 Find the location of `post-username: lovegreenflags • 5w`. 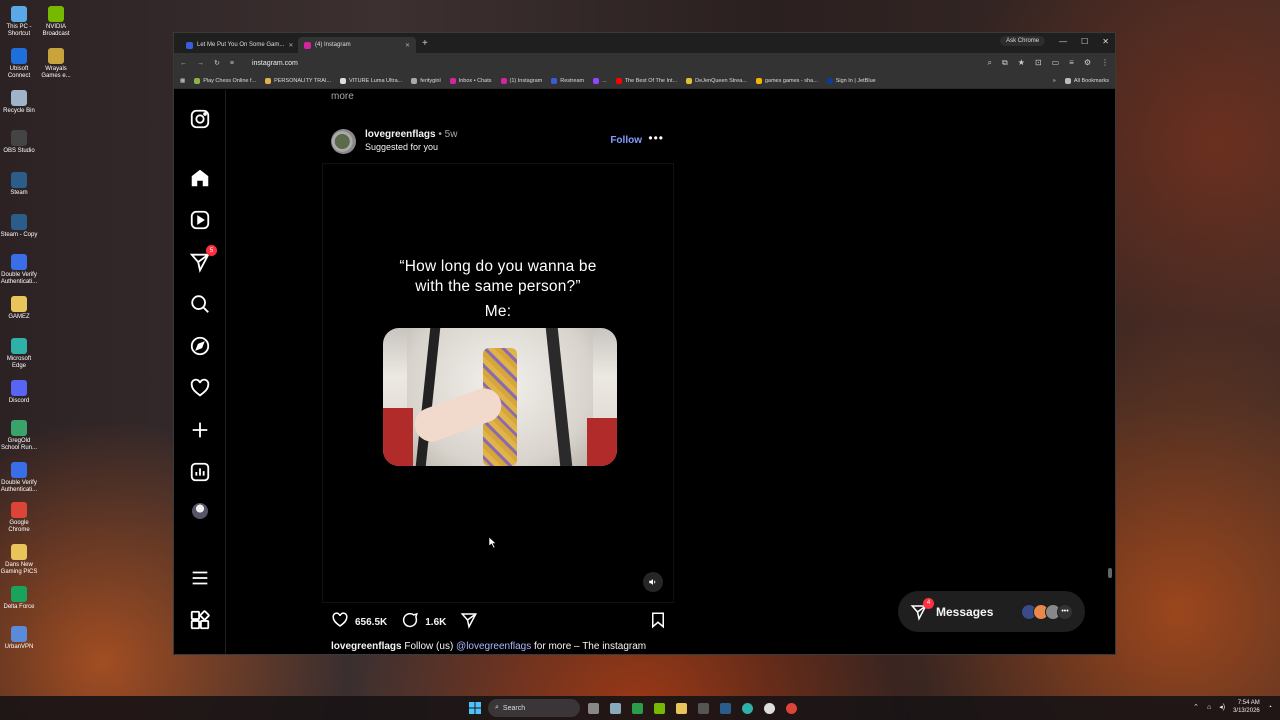

post-username: lovegreenflags • 5w is located at coordinates (411, 134).